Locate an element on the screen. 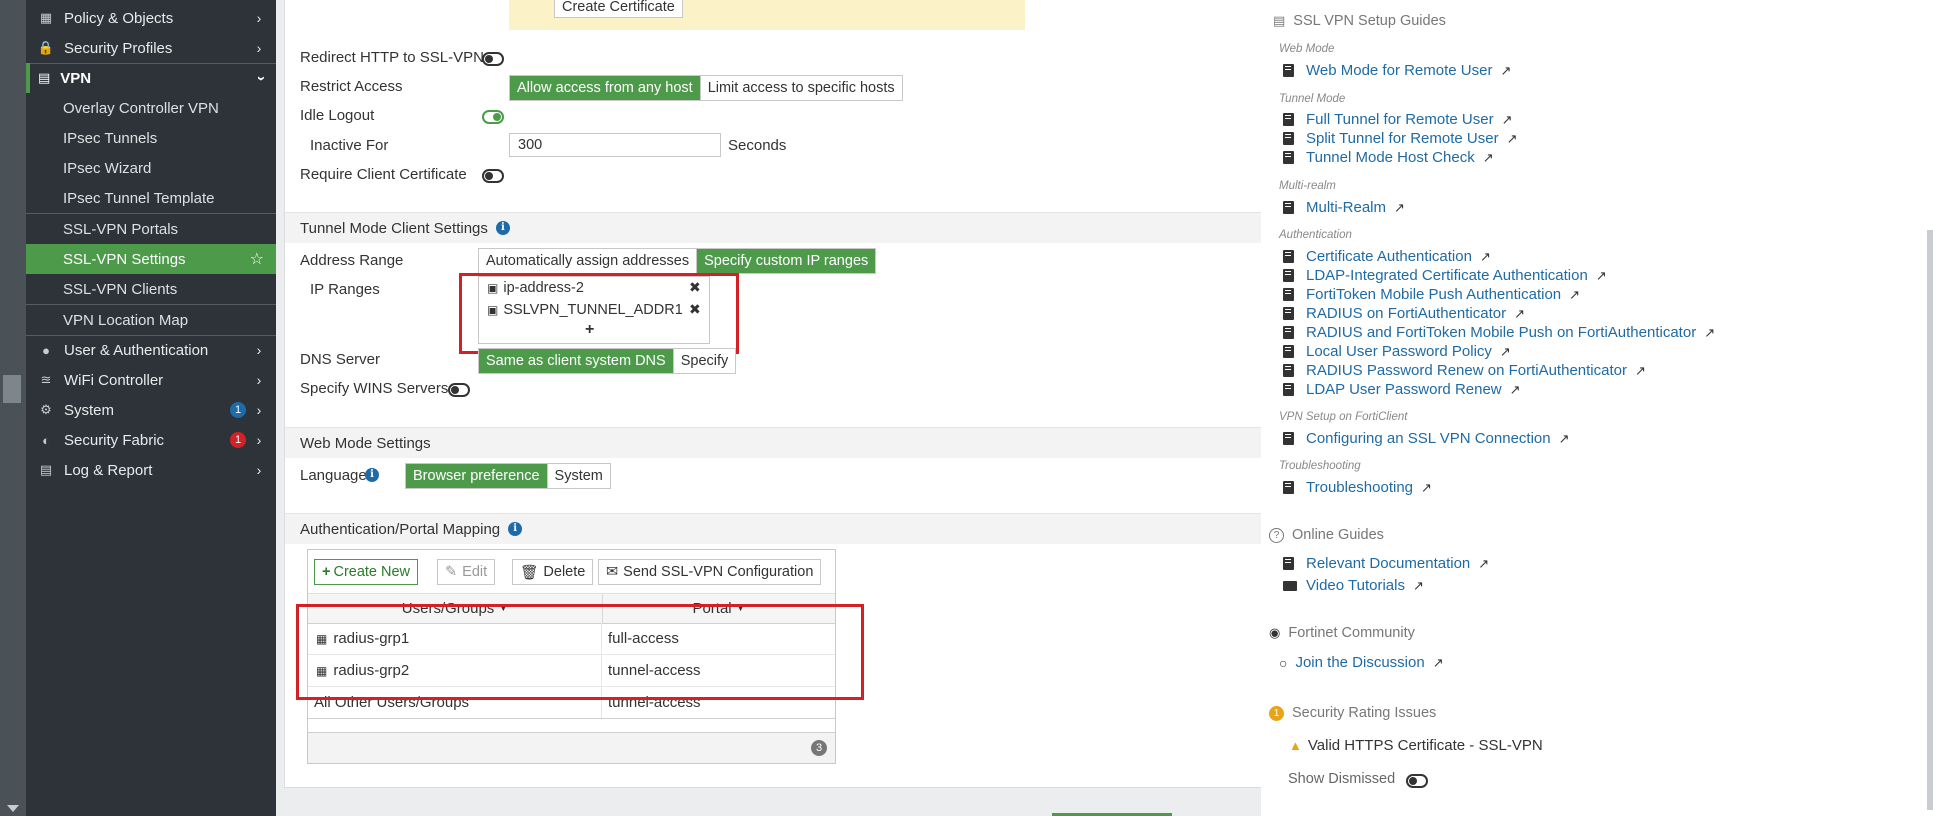 The image size is (1933, 816). restrict-access-label: Restrict Access is located at coordinates (351, 86).